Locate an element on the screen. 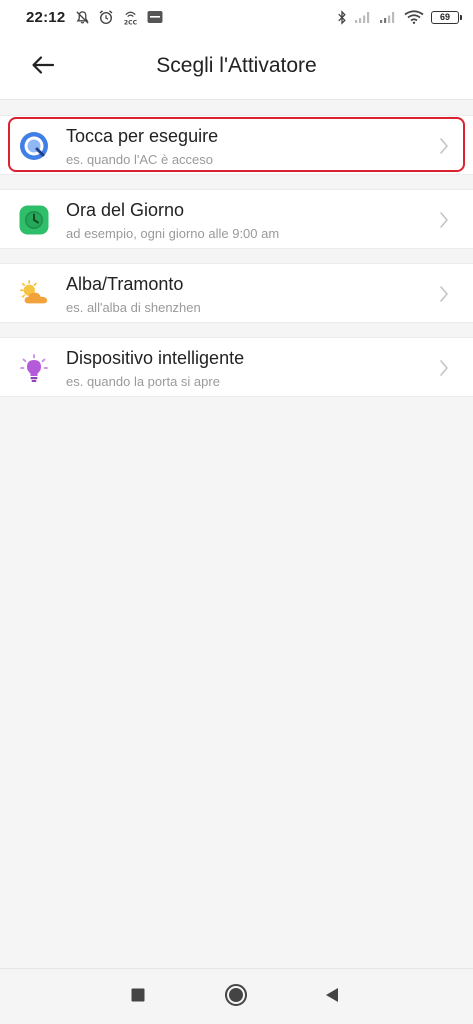 The height and width of the screenshot is (1024, 473). battery-icon: 69 is located at coordinates (446, 17).